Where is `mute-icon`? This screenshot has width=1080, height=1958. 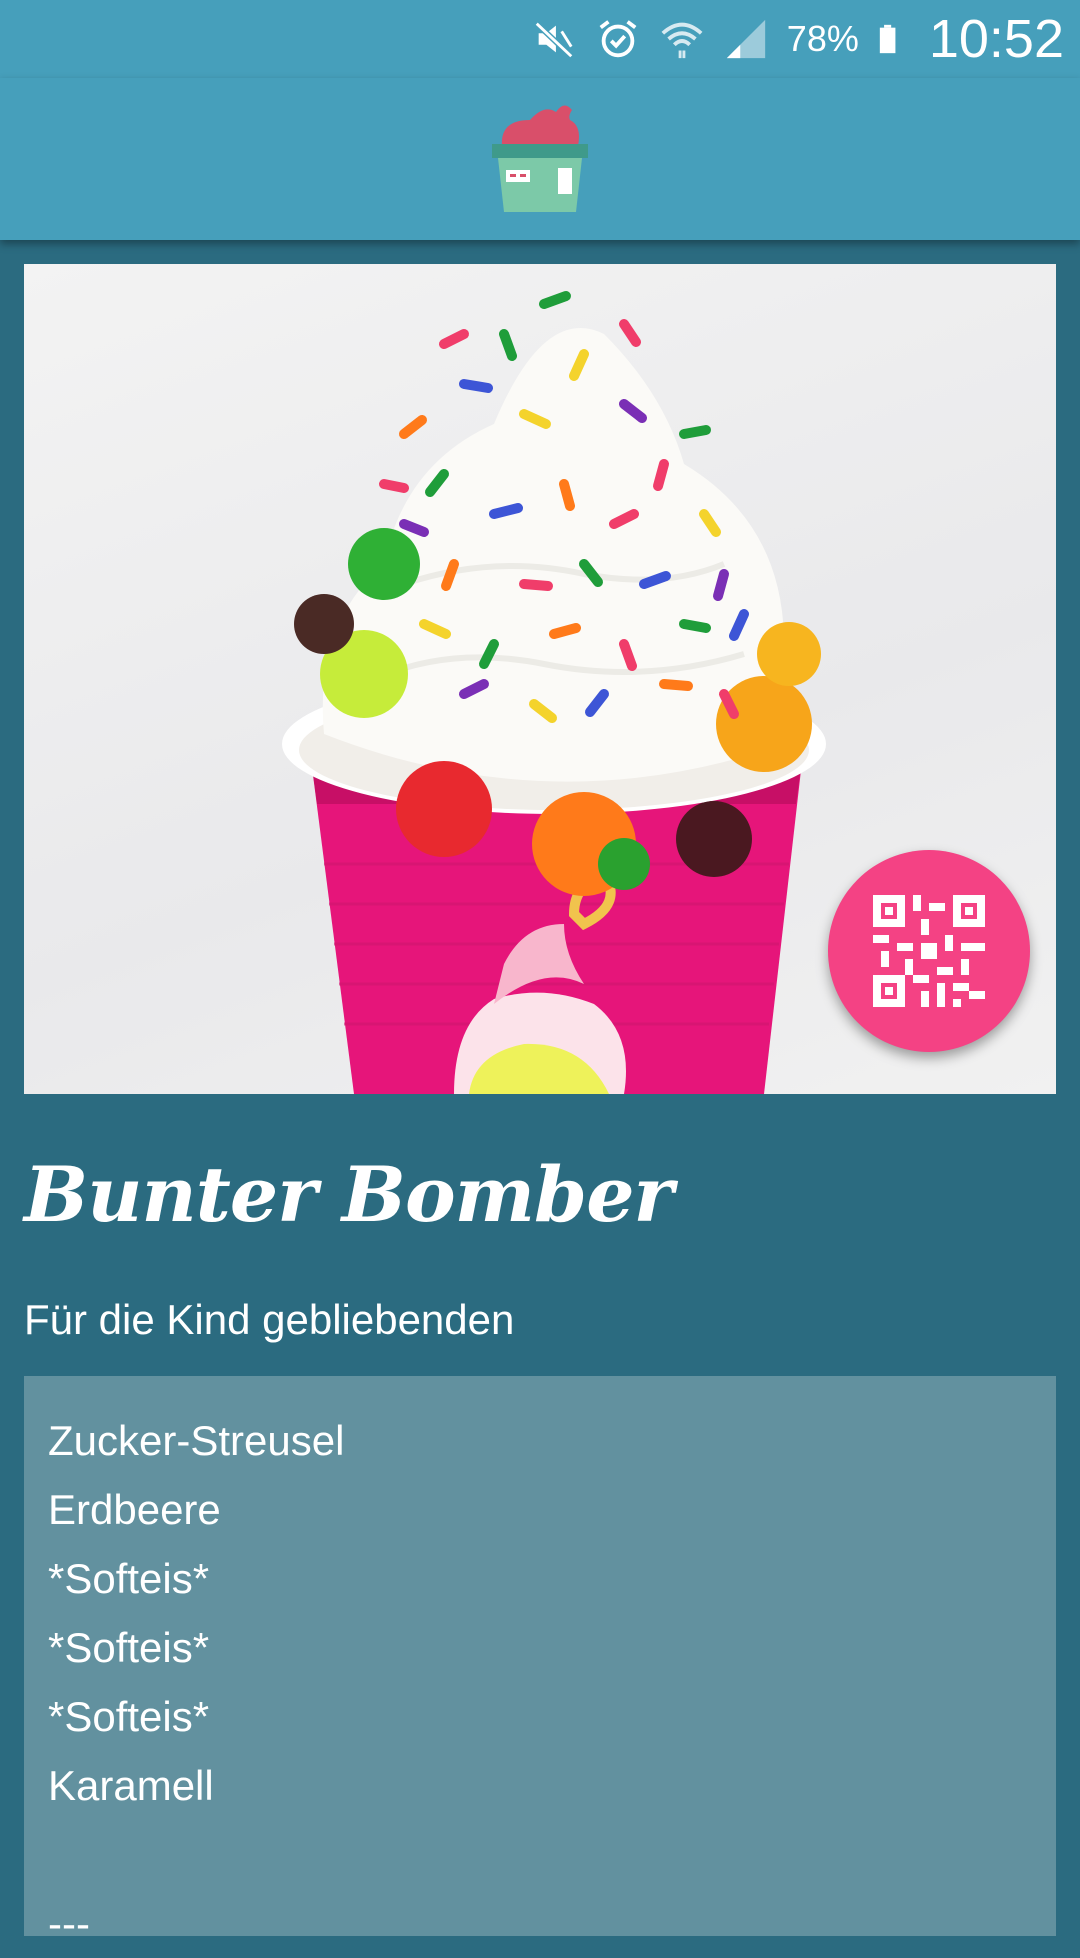 mute-icon is located at coordinates (554, 40).